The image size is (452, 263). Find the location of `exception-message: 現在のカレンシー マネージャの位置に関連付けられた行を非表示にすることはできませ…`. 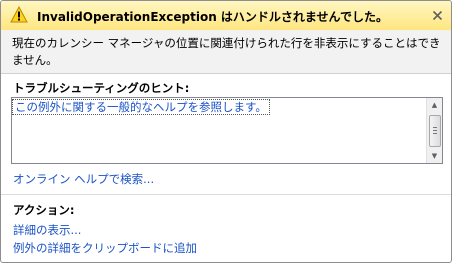

exception-message: 現在のカレンシー マネージャの位置に関連付けられた行を非表示にすることはできませ… is located at coordinates (226, 51).